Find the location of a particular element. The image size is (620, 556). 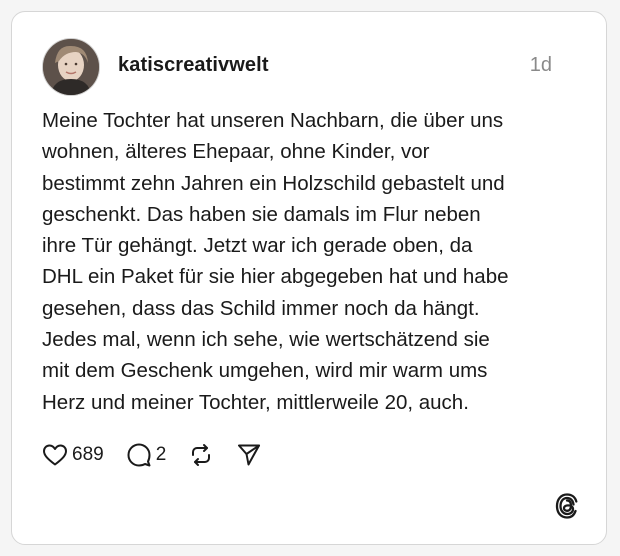

action-bar: 689 2 is located at coordinates (163, 455).